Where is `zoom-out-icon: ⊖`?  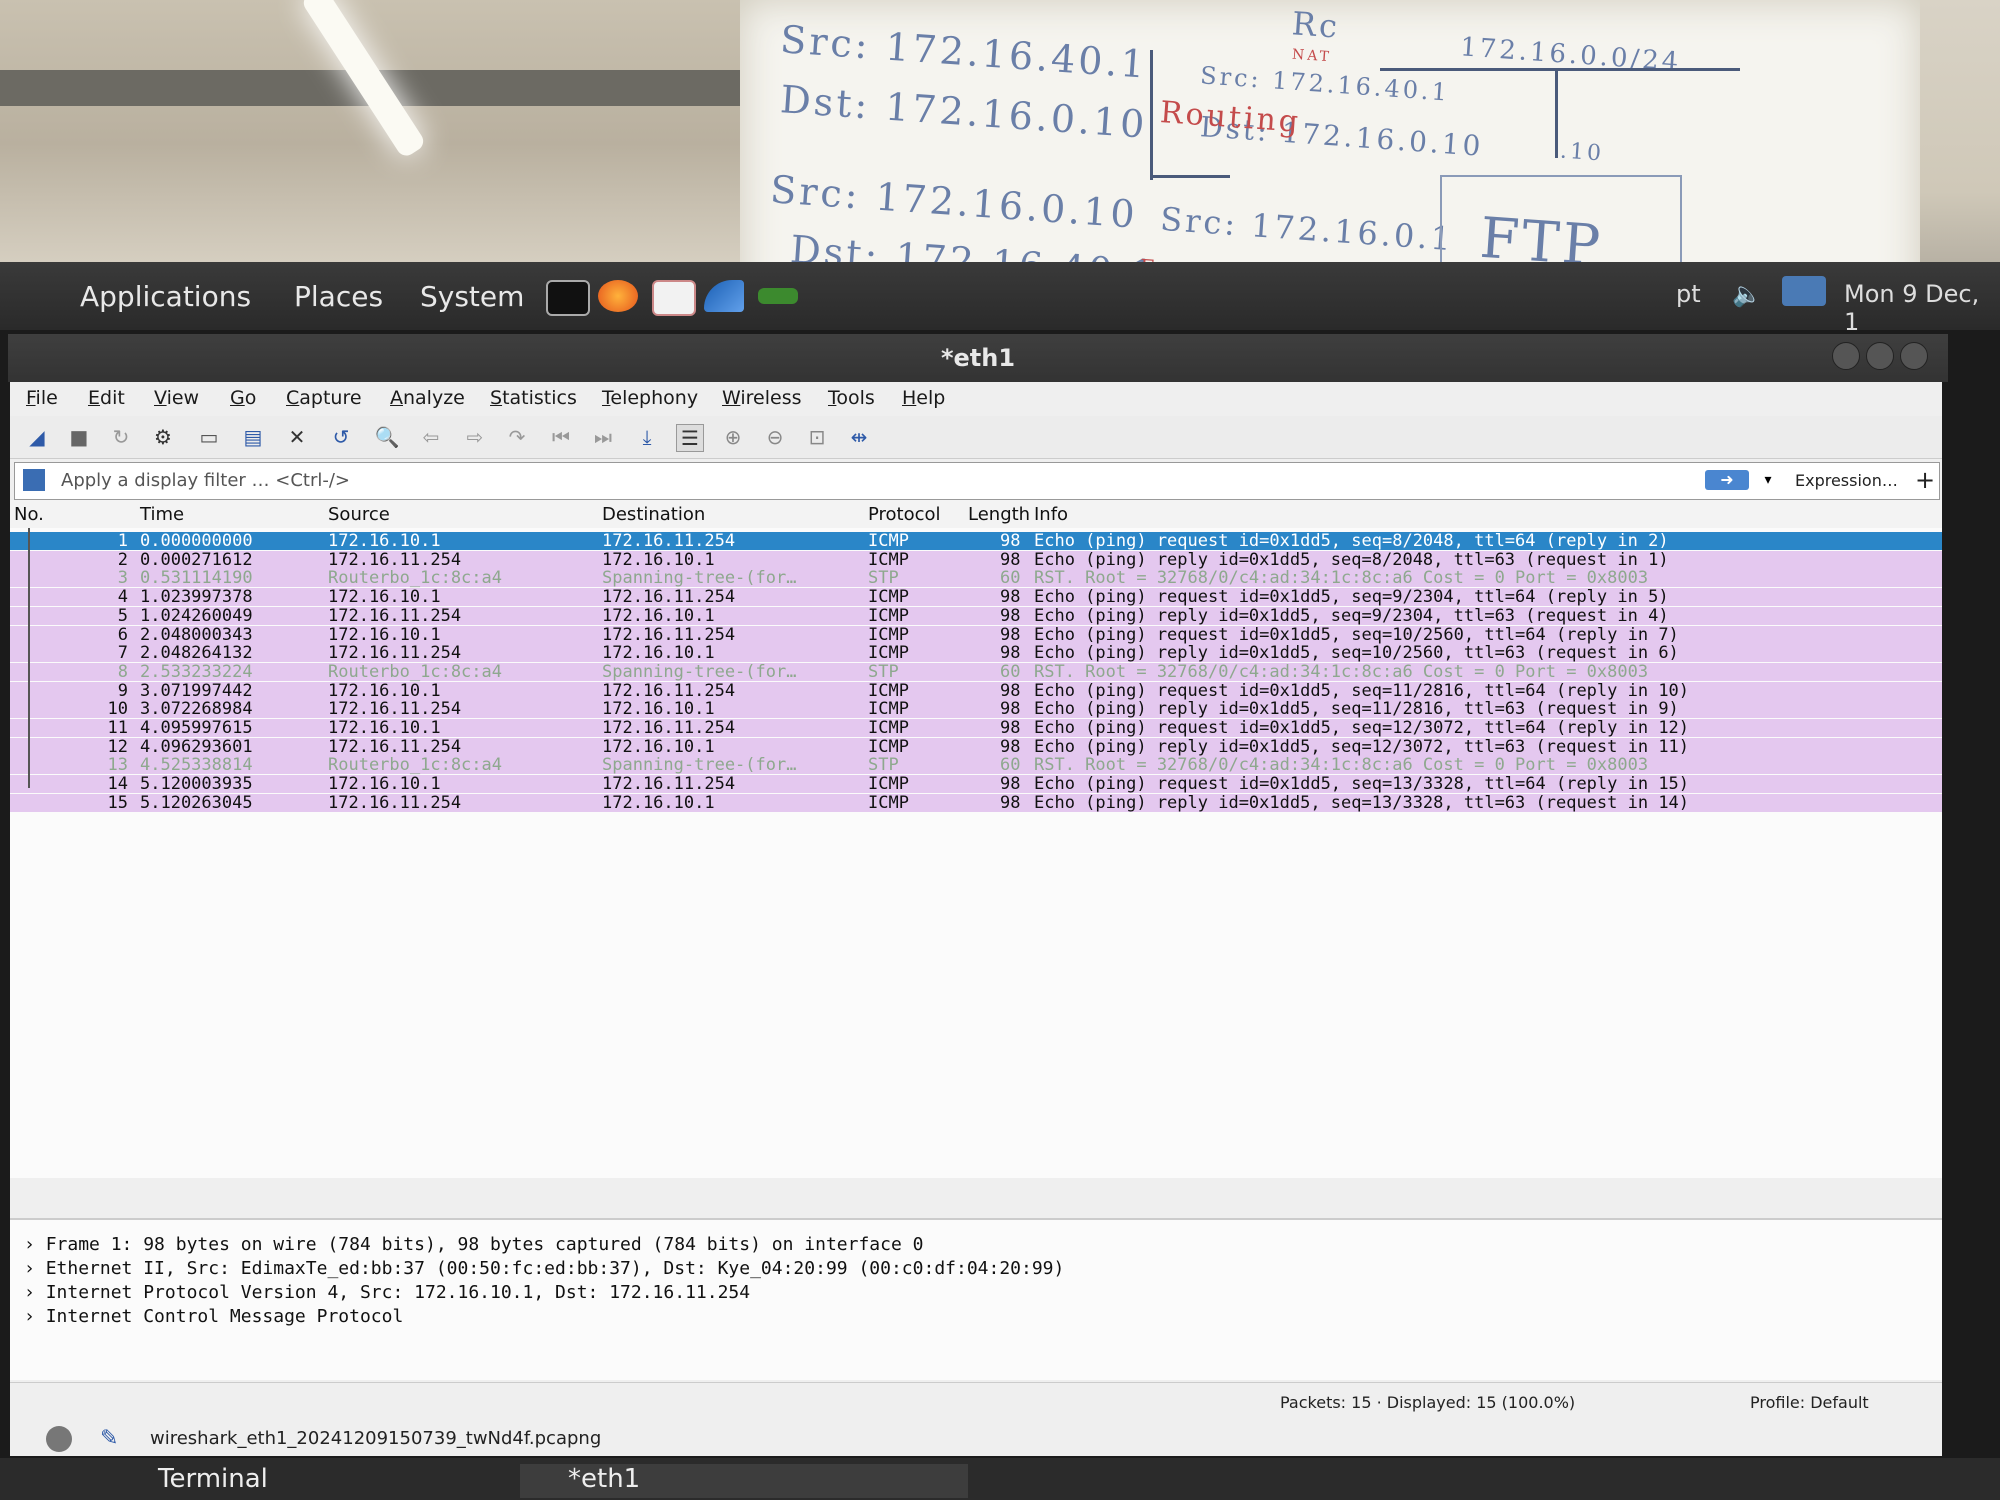 zoom-out-icon: ⊖ is located at coordinates (775, 437).